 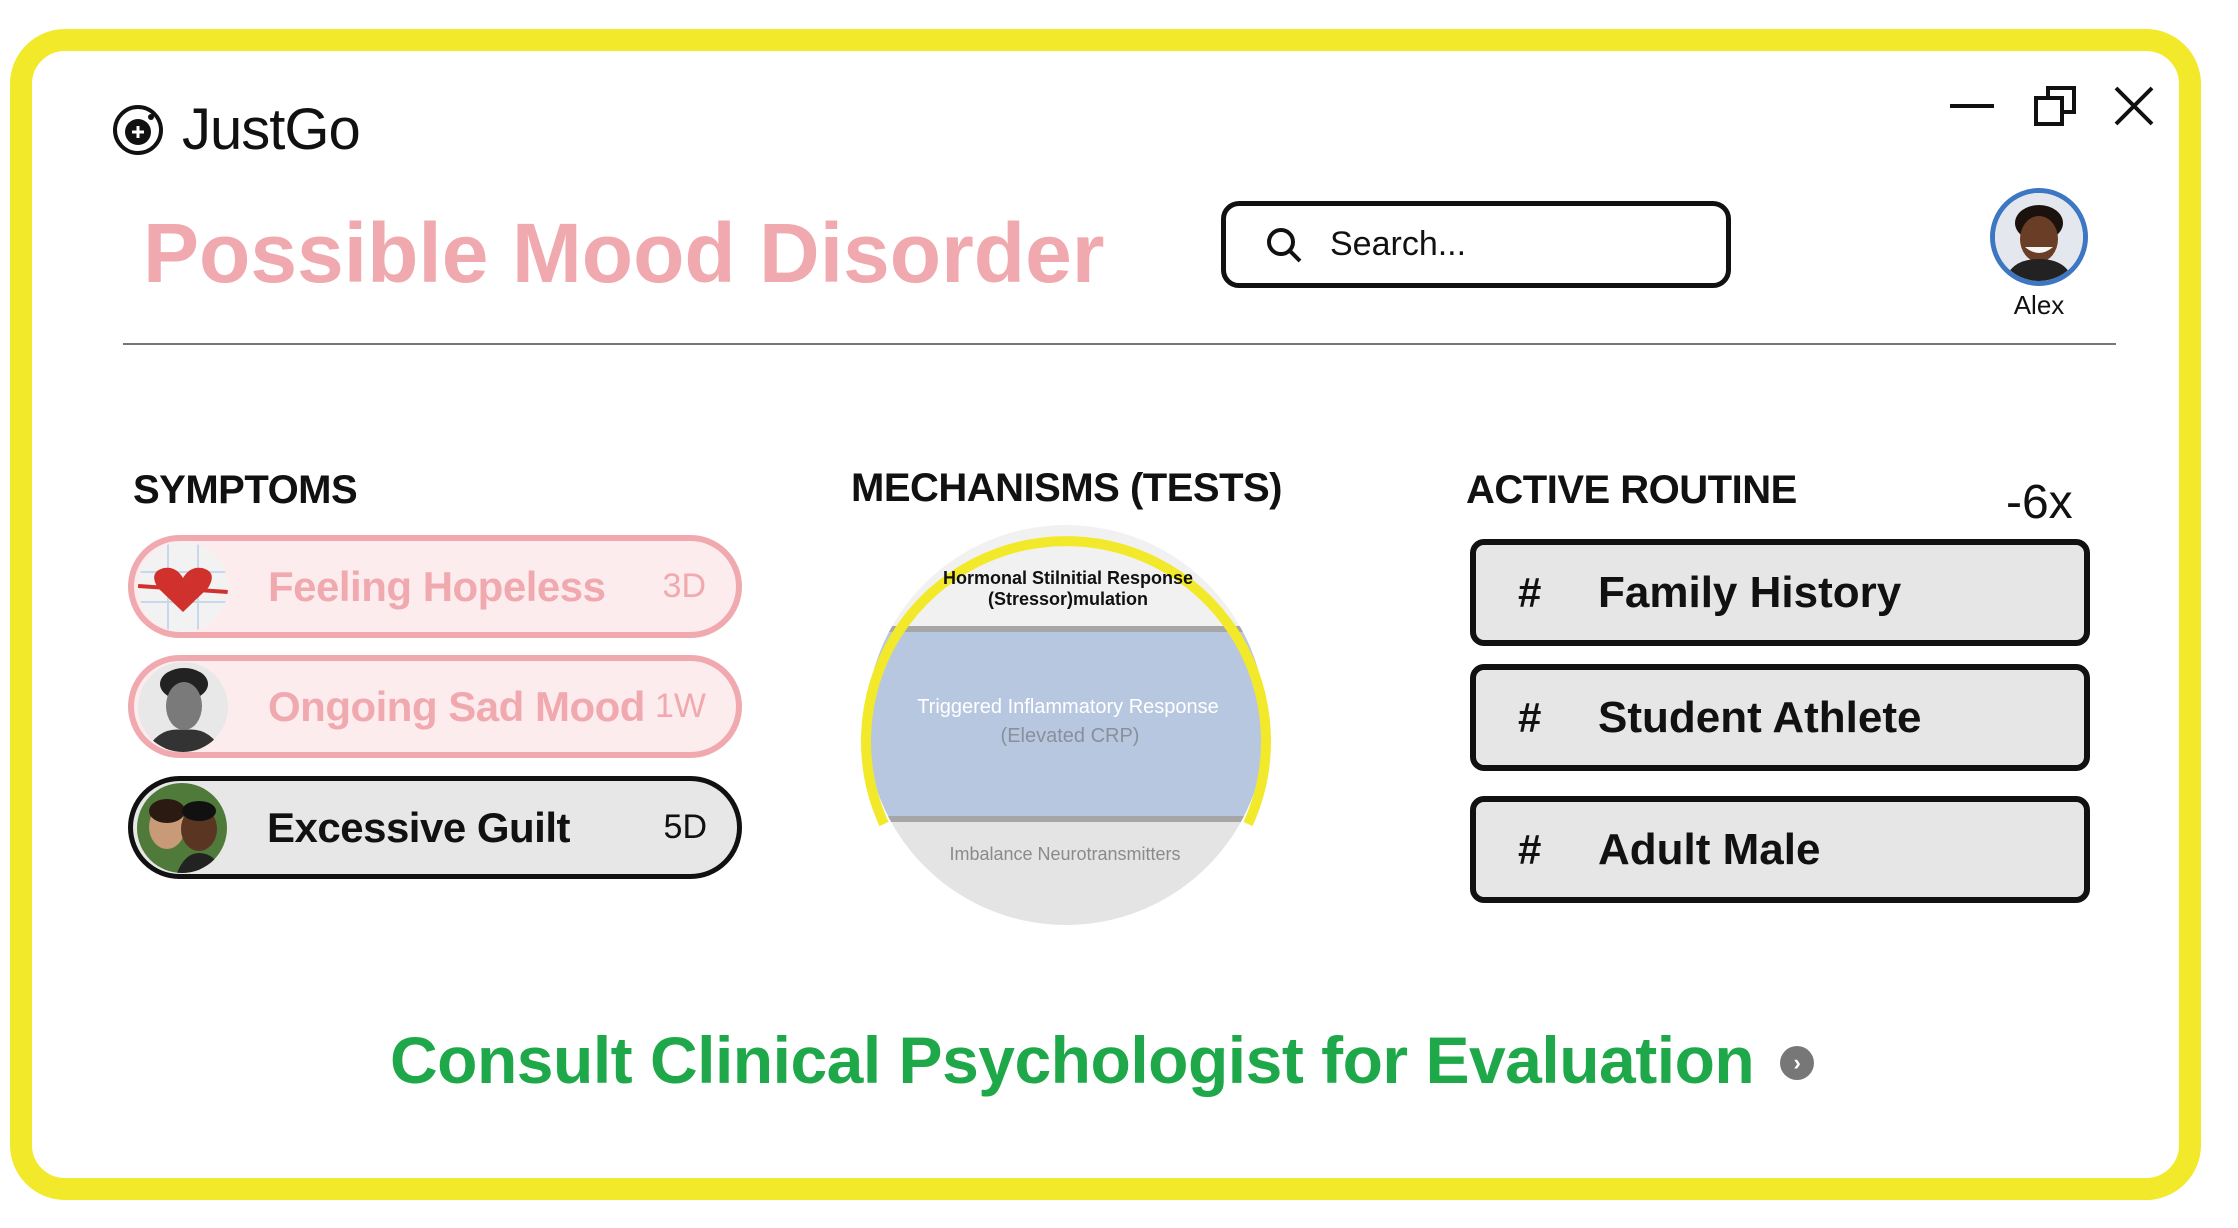 I want to click on restore-icon, so click(x=2055, y=106).